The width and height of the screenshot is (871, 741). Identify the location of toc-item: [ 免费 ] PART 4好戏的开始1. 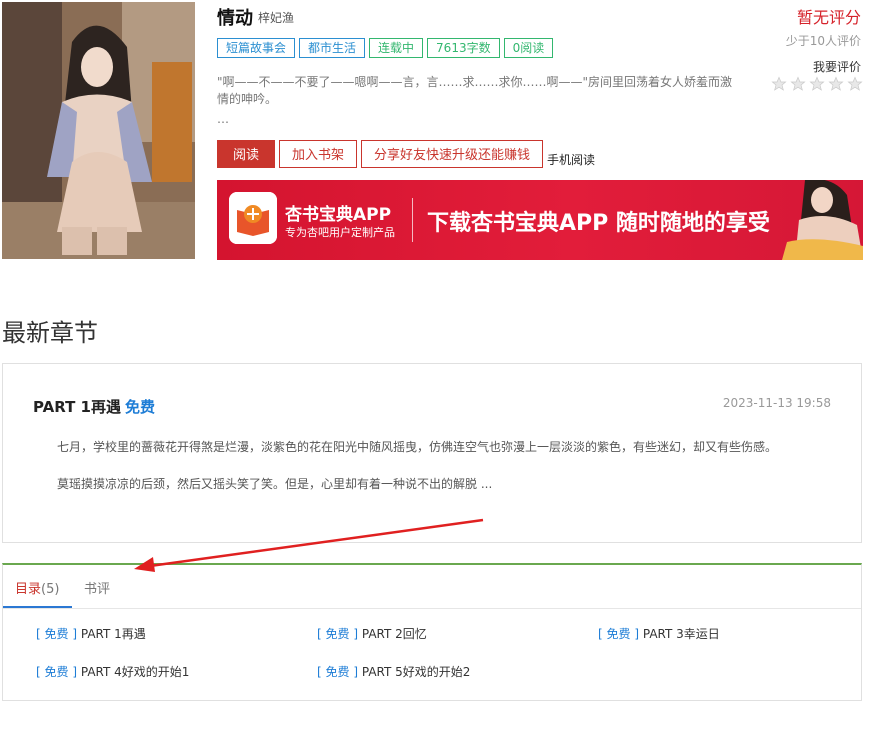
(112, 671).